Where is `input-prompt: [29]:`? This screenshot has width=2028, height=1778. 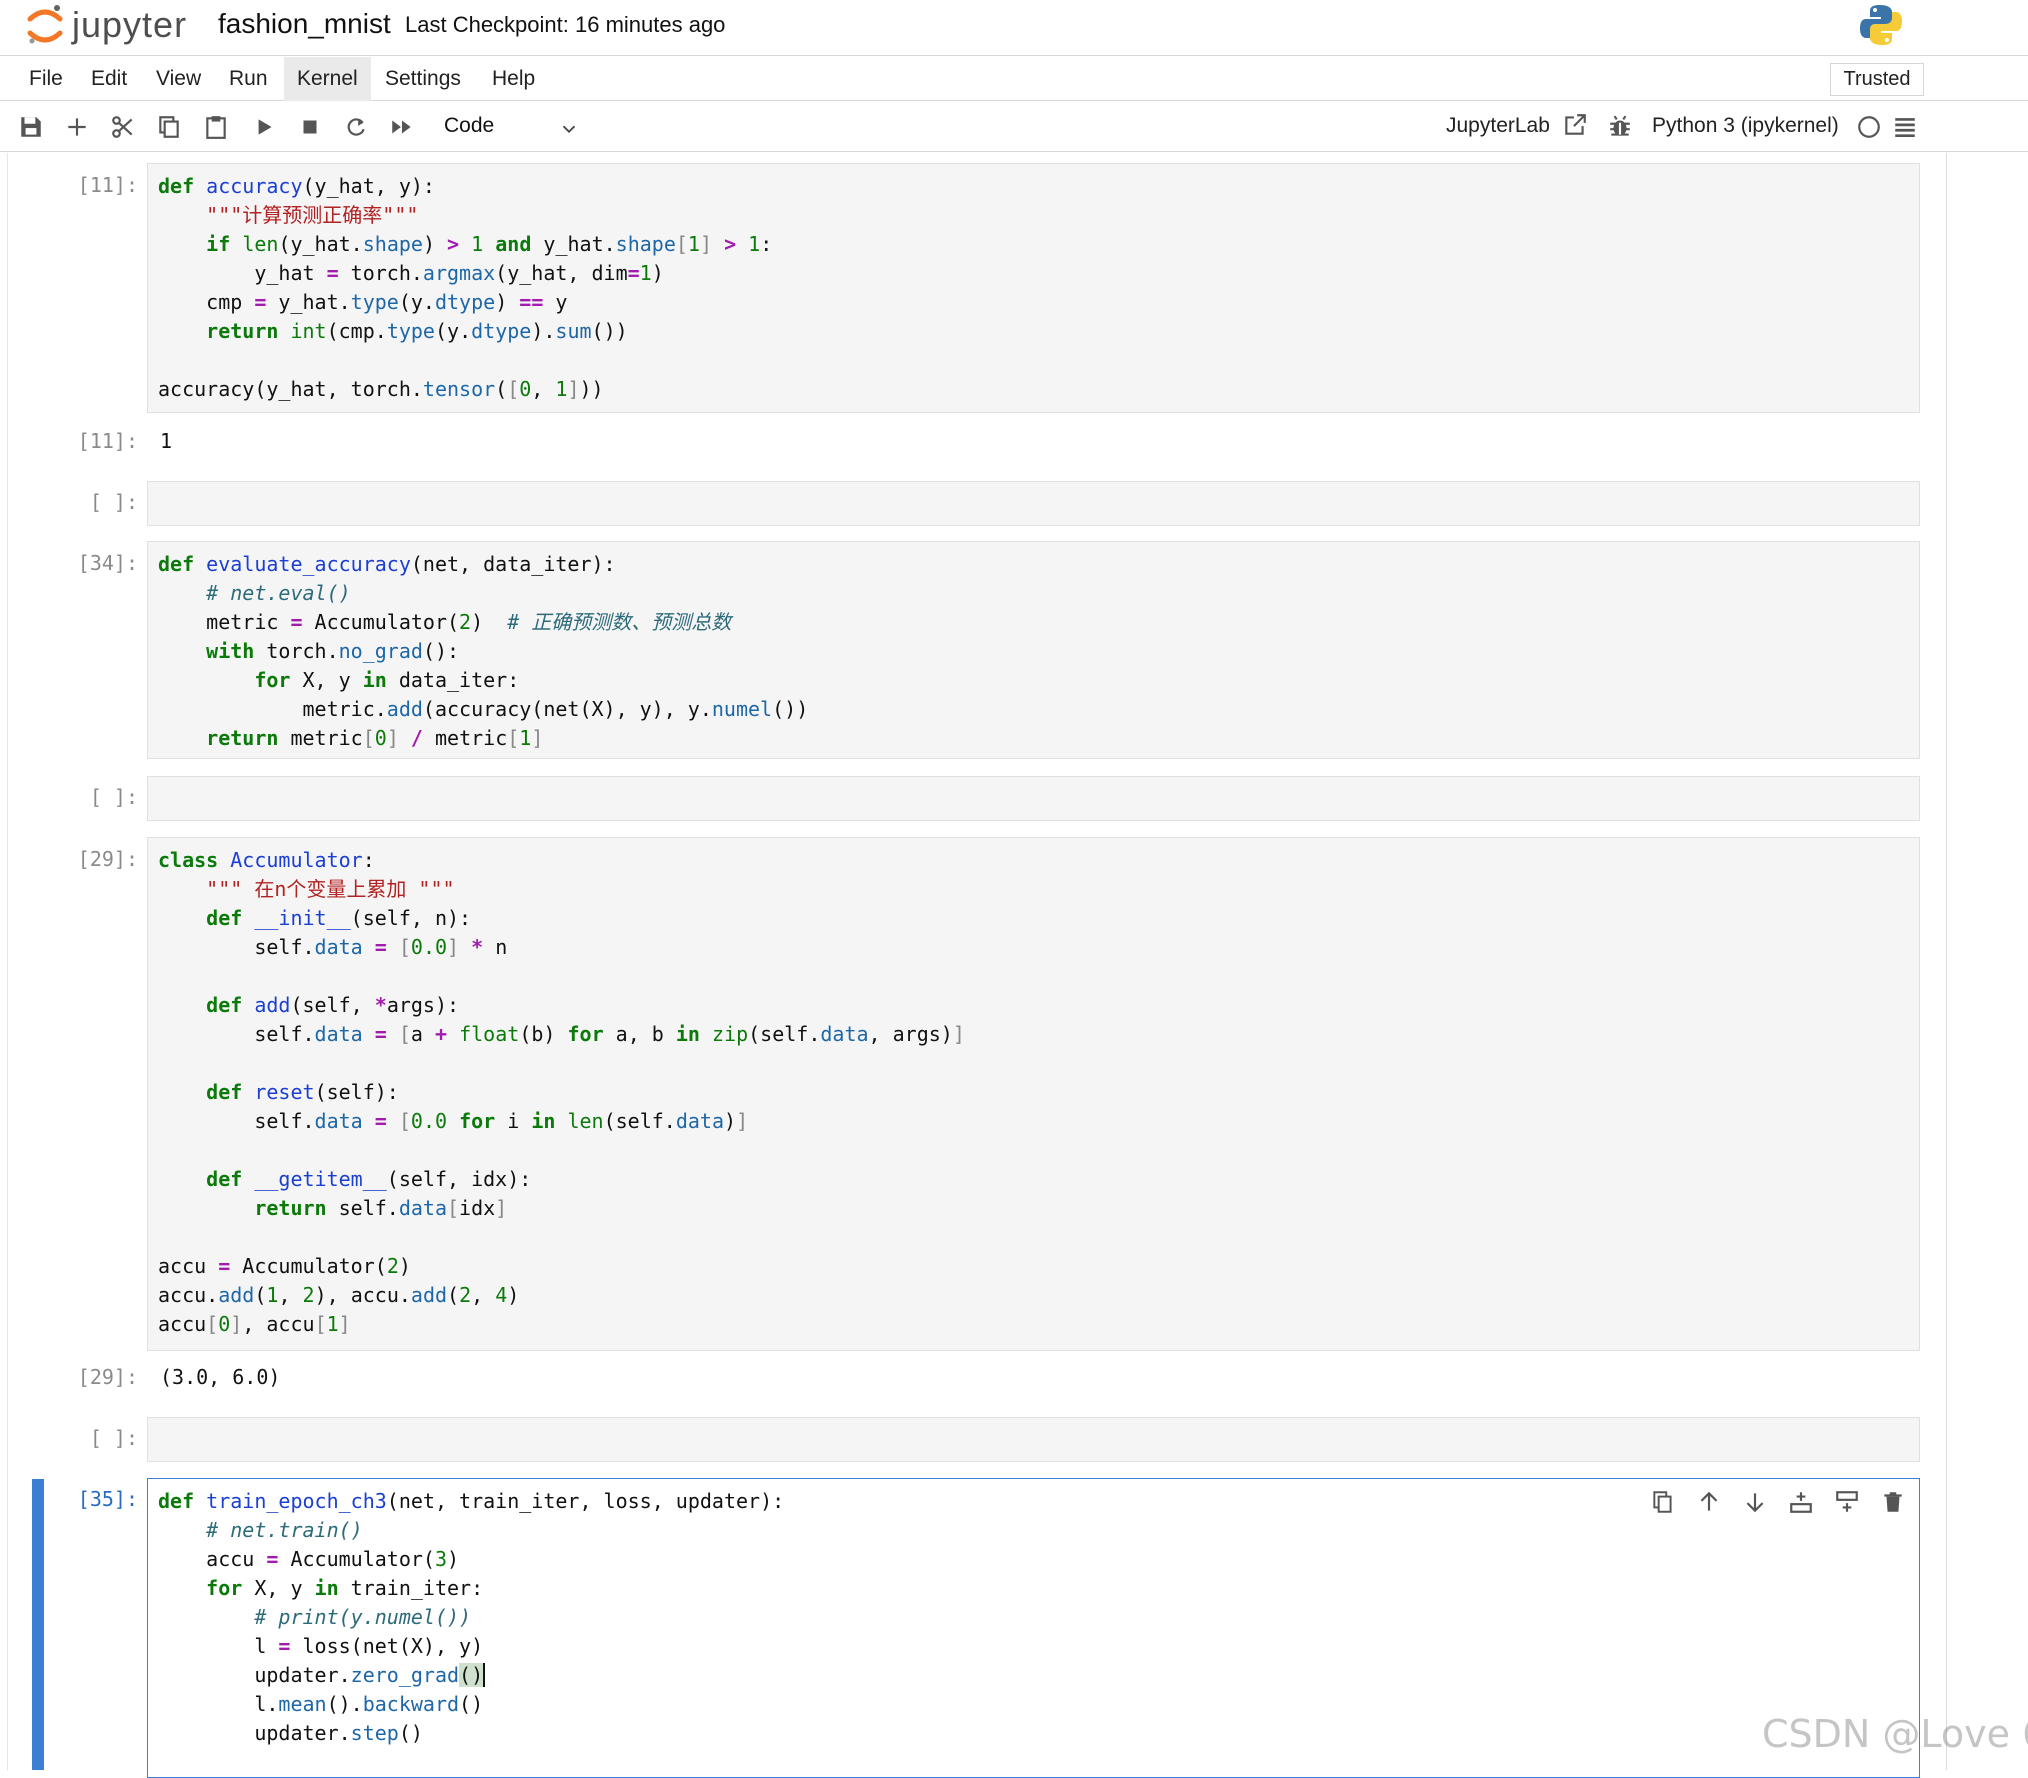 input-prompt: [29]: is located at coordinates (107, 859).